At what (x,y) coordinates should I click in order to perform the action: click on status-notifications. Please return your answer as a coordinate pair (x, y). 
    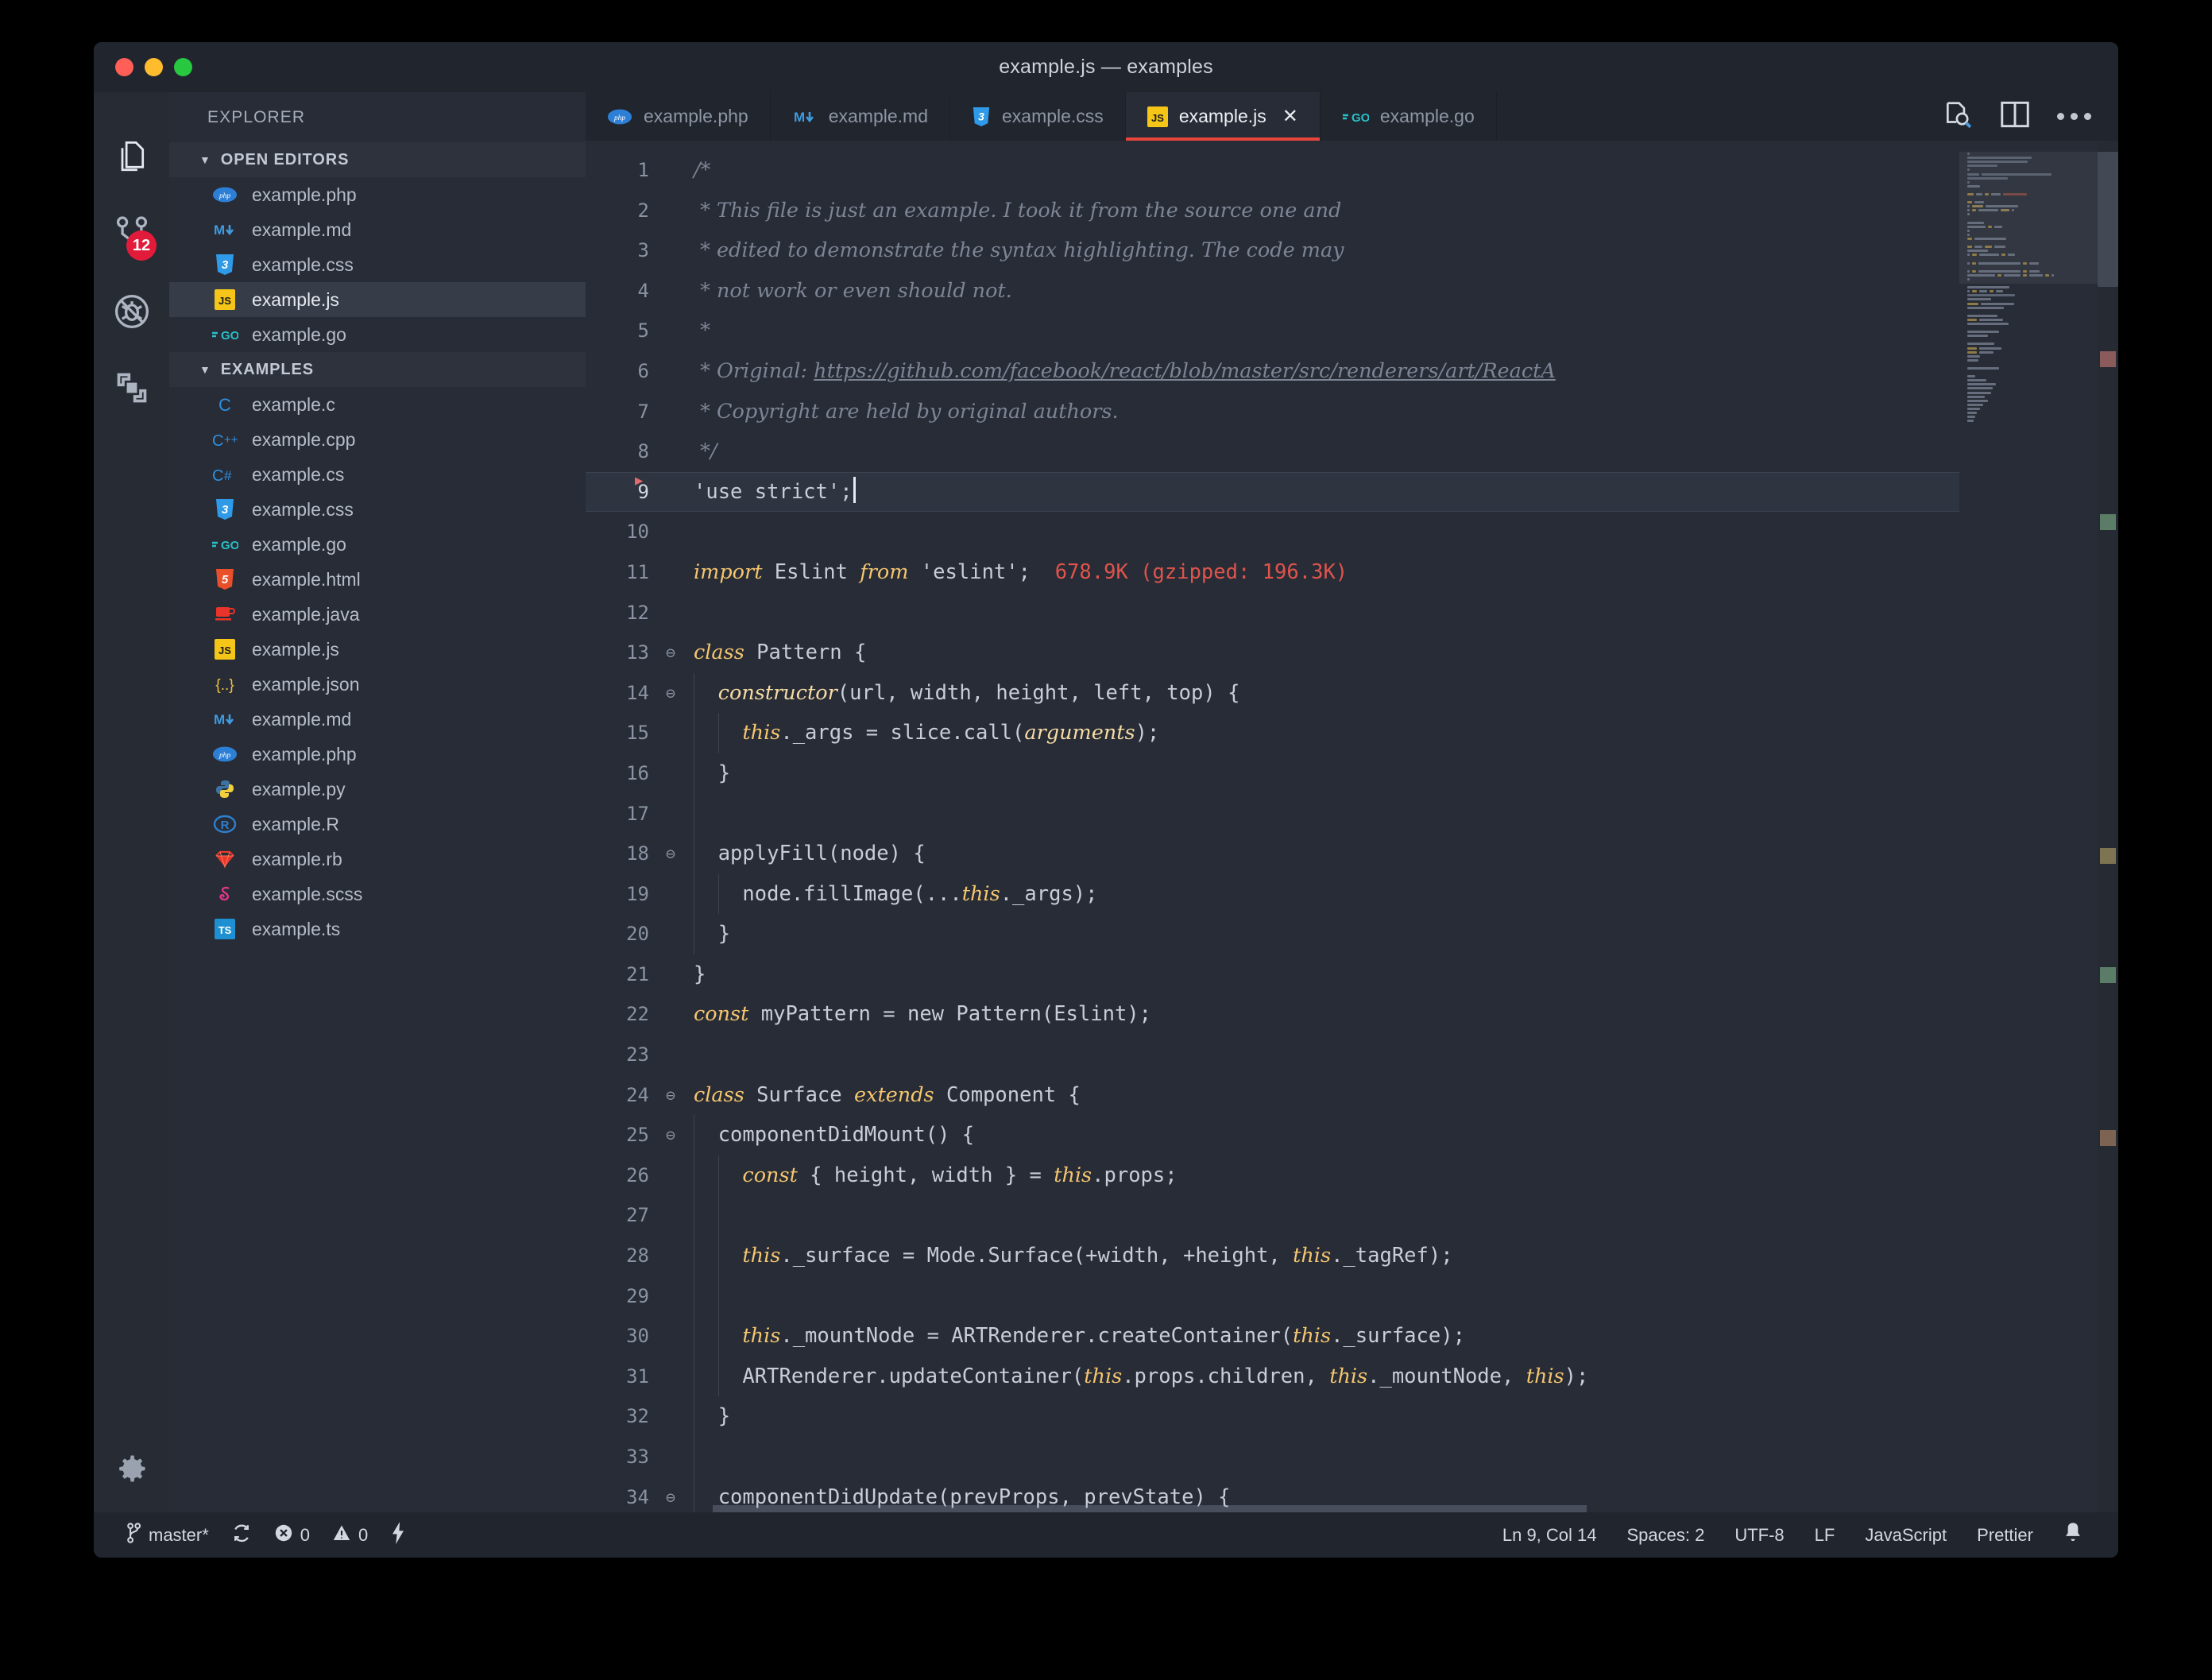
    Looking at the image, I should click on (2073, 1535).